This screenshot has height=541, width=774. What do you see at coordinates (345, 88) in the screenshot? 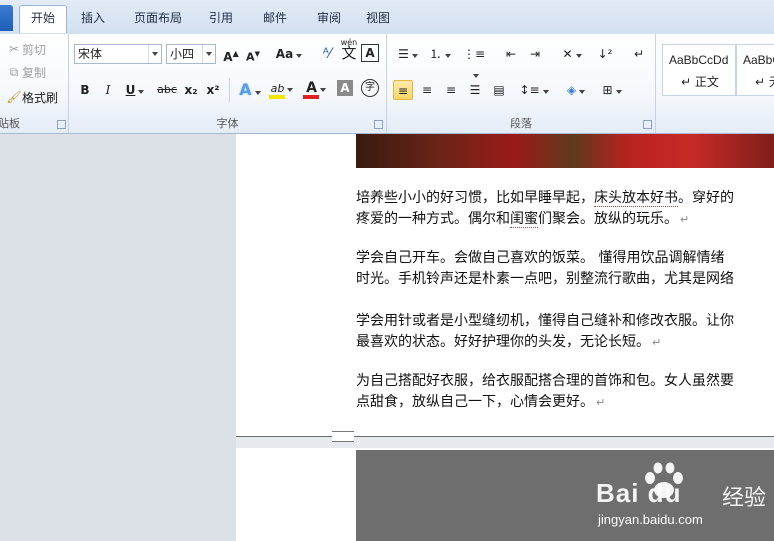
I see `character-shading-button: A` at bounding box center [345, 88].